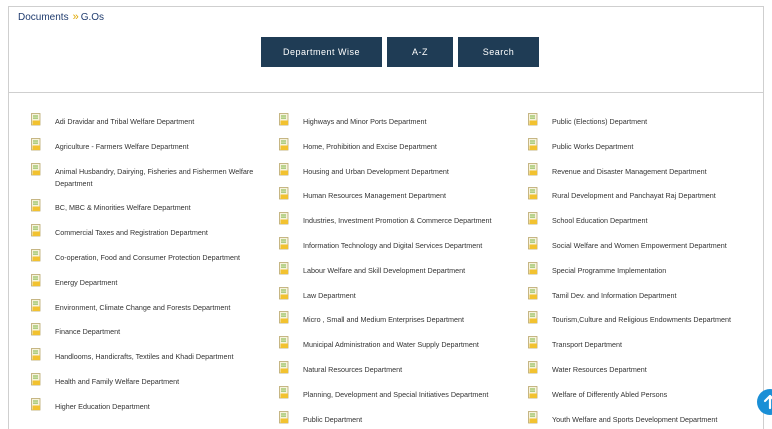 This screenshot has height=429, width=772. What do you see at coordinates (122, 146) in the screenshot?
I see `department-label: Agriculture - Farmers Welfare Department` at bounding box center [122, 146].